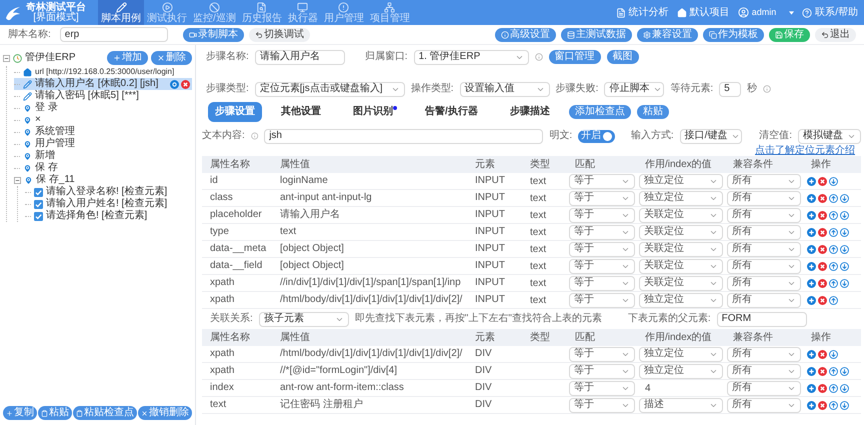 This screenshot has width=864, height=425. Describe the element at coordinates (829, 136) in the screenshot. I see `clear-value-select: 模拟键盘` at that location.